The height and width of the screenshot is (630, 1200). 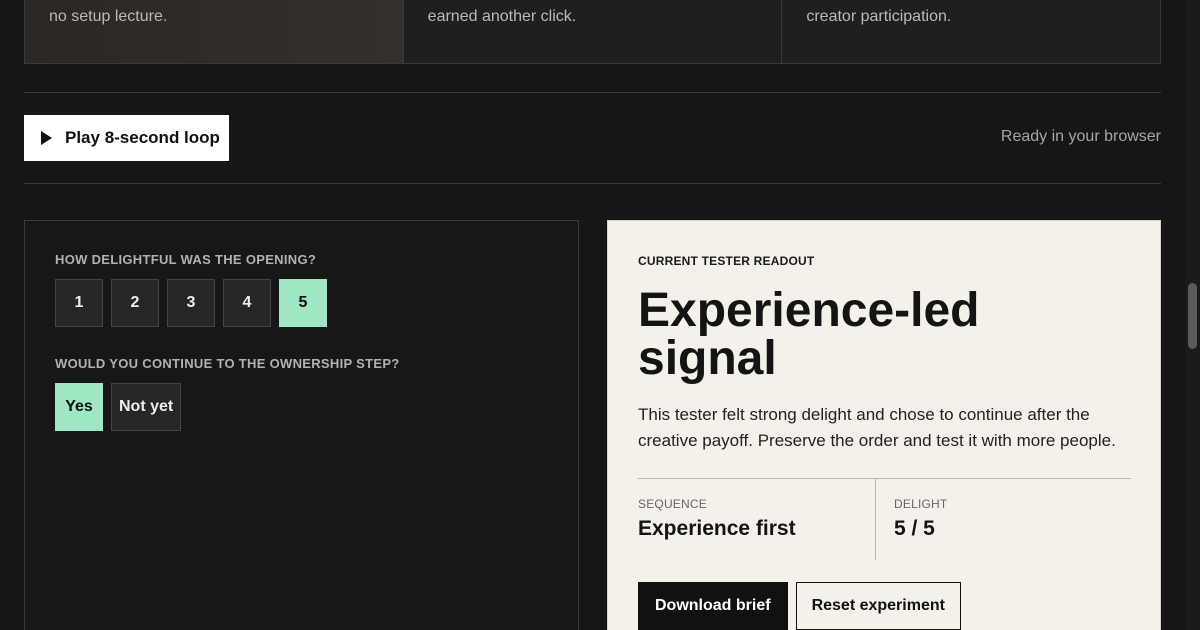 I want to click on readout-actions: Download brief Reset experiment, so click(x=799, y=606).